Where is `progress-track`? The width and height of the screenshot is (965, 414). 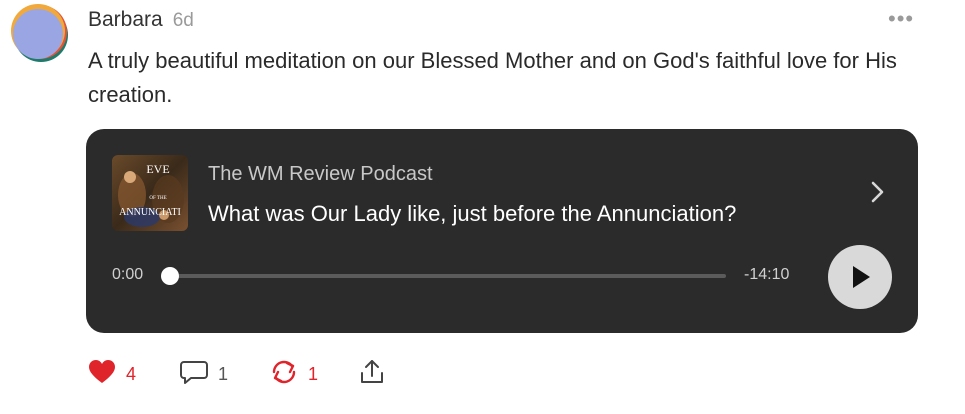 progress-track is located at coordinates (443, 276).